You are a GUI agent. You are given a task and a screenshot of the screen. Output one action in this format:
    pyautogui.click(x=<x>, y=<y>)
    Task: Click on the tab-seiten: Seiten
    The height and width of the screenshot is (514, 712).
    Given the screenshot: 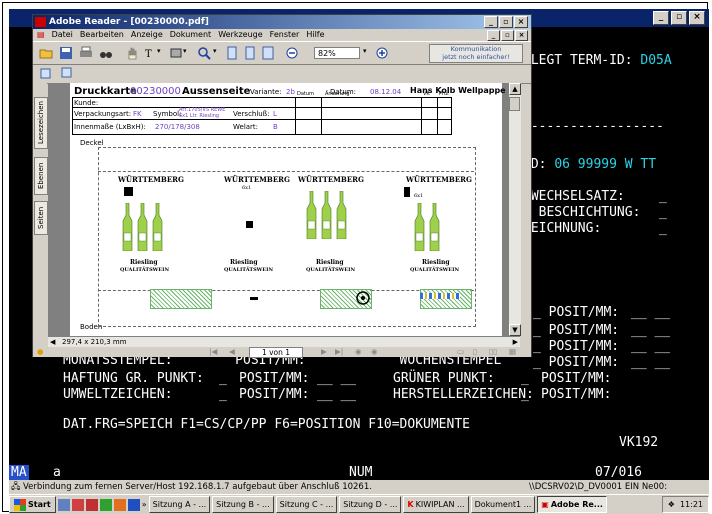 What is the action you would take?
    pyautogui.click(x=41, y=218)
    